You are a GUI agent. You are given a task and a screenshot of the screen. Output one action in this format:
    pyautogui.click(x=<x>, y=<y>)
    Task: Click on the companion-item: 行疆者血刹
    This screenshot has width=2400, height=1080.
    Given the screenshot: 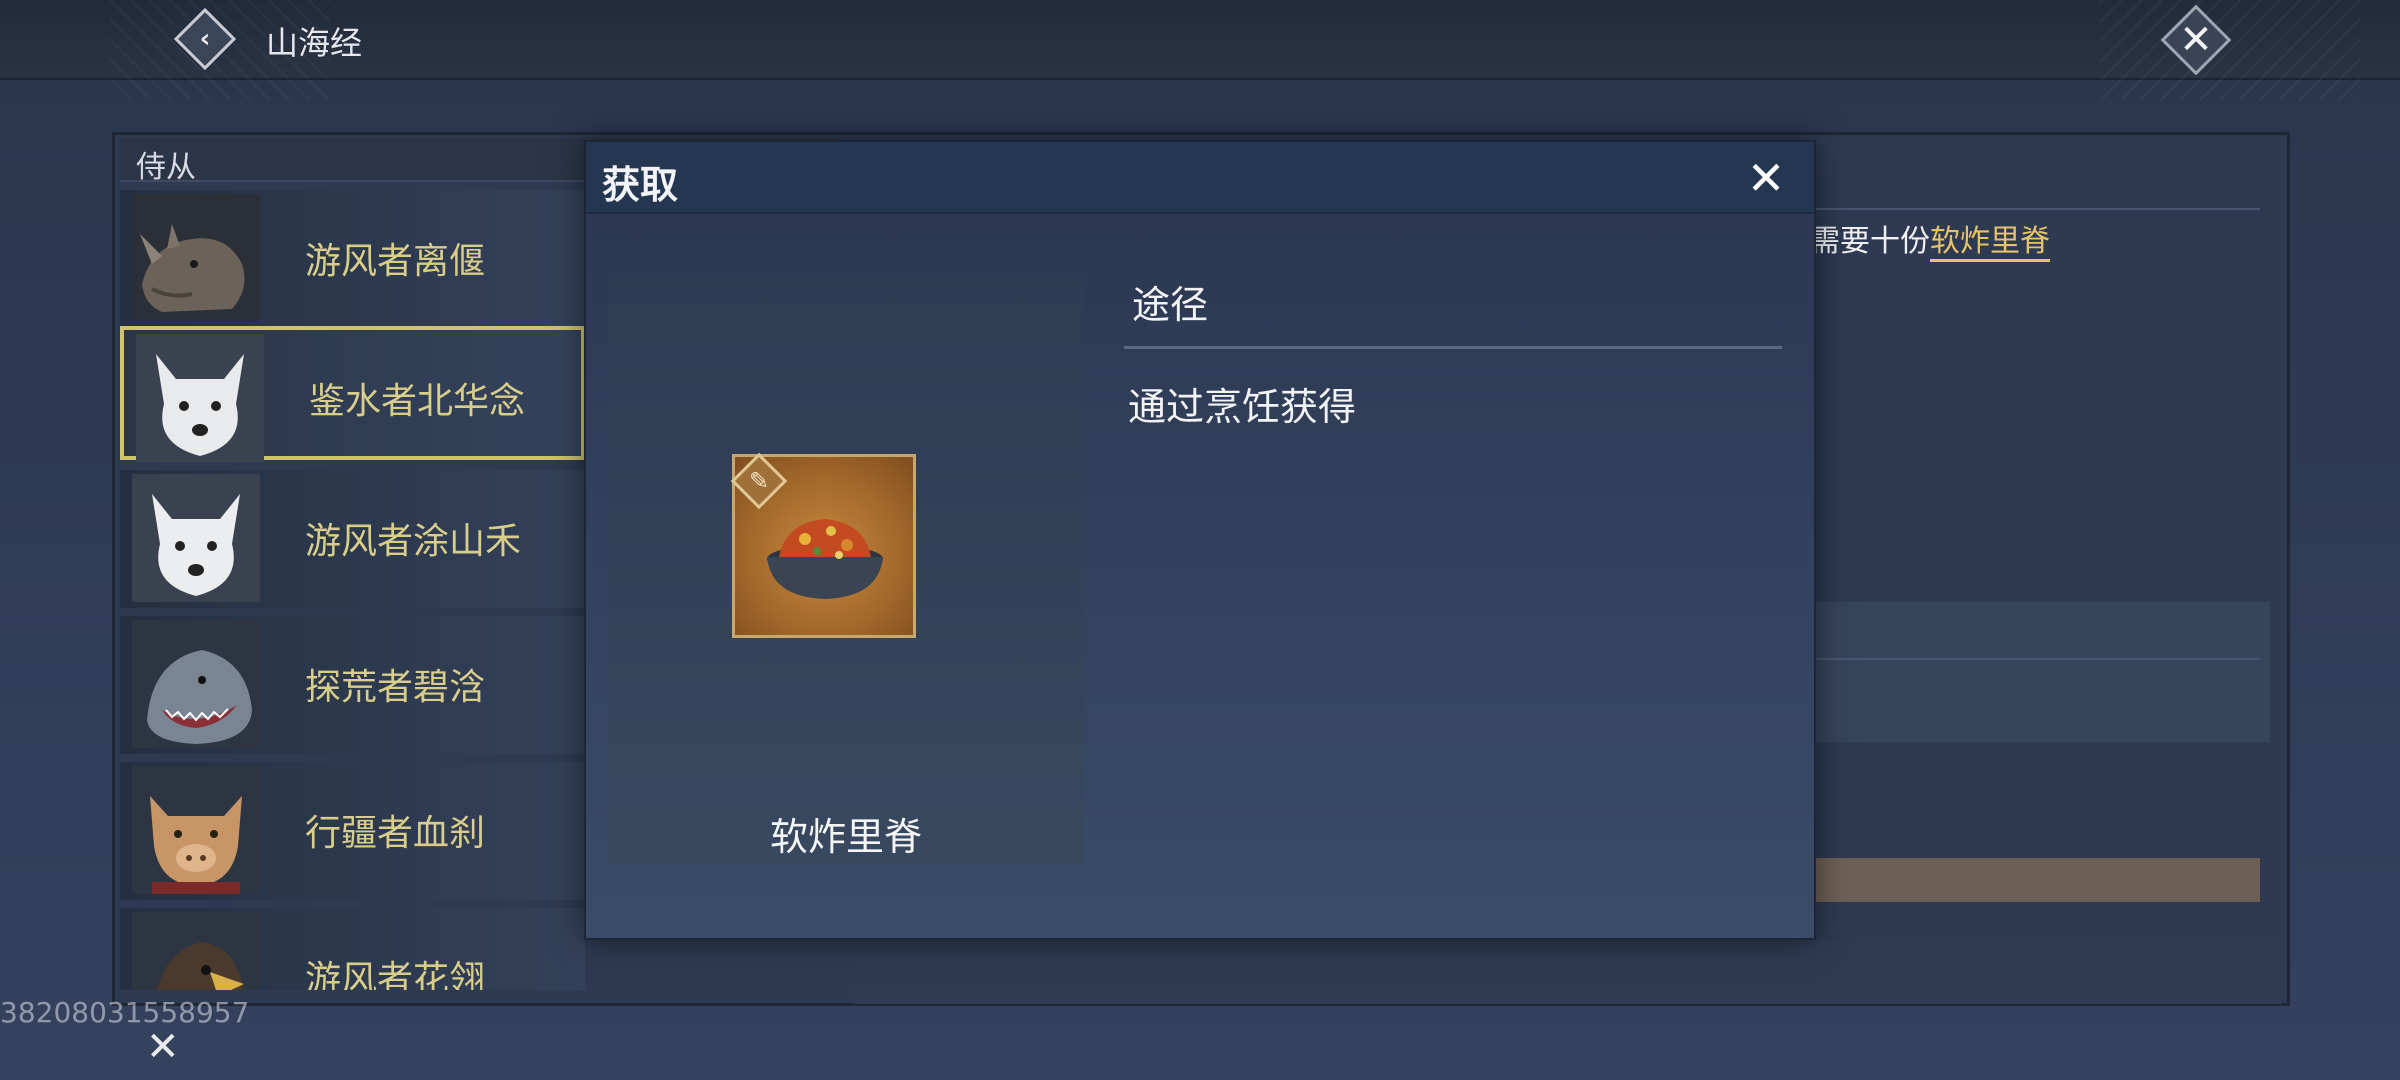 What is the action you would take?
    pyautogui.click(x=352, y=831)
    